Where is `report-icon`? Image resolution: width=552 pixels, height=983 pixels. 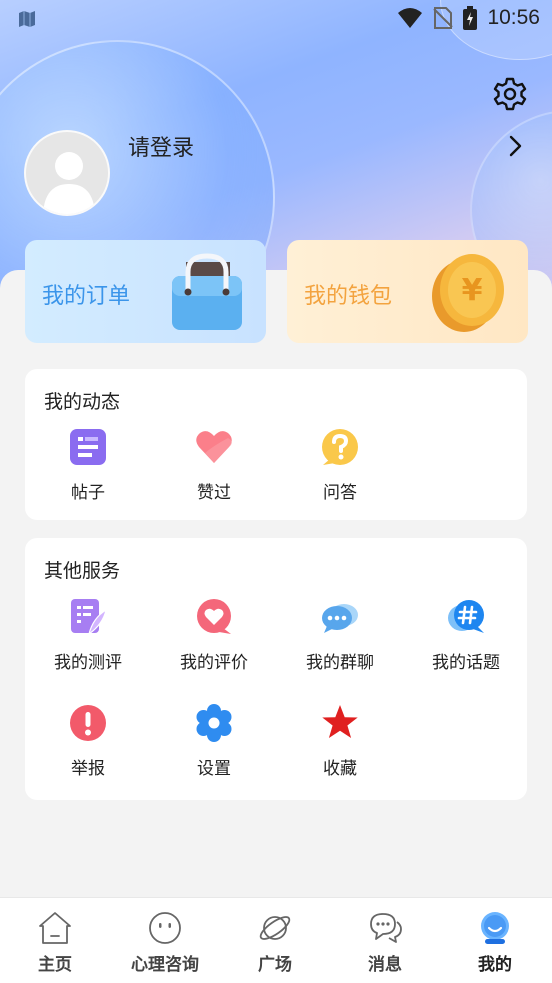
report-icon is located at coordinates (88, 723).